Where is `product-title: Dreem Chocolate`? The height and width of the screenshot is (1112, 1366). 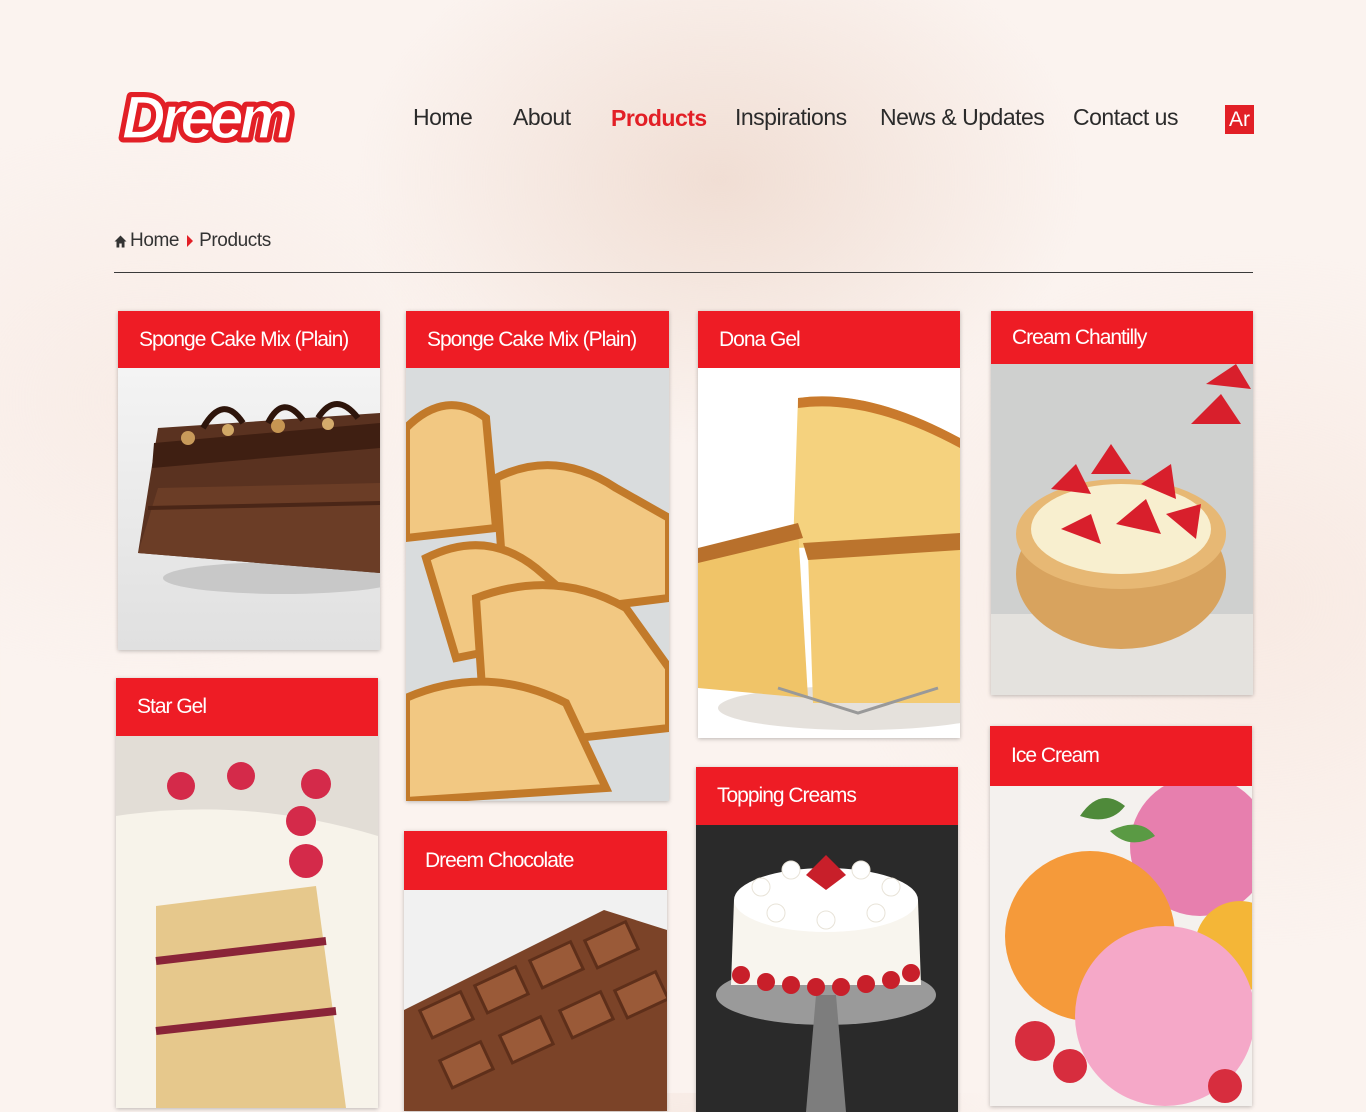
product-title: Dreem Chocolate is located at coordinates (535, 860).